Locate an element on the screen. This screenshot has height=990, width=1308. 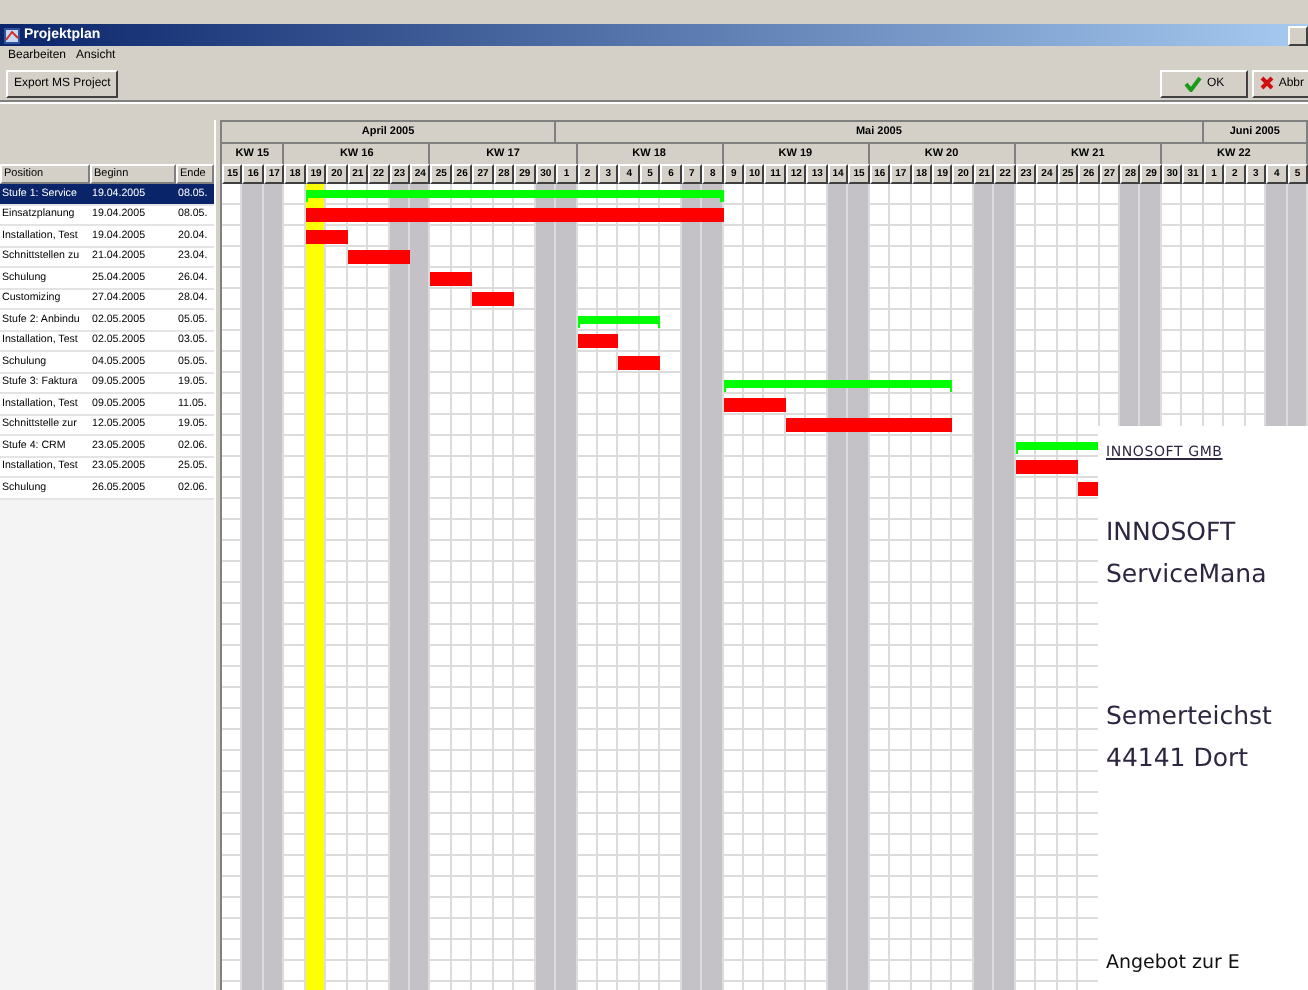
city-address: 44141 Dort is located at coordinates (1178, 758).